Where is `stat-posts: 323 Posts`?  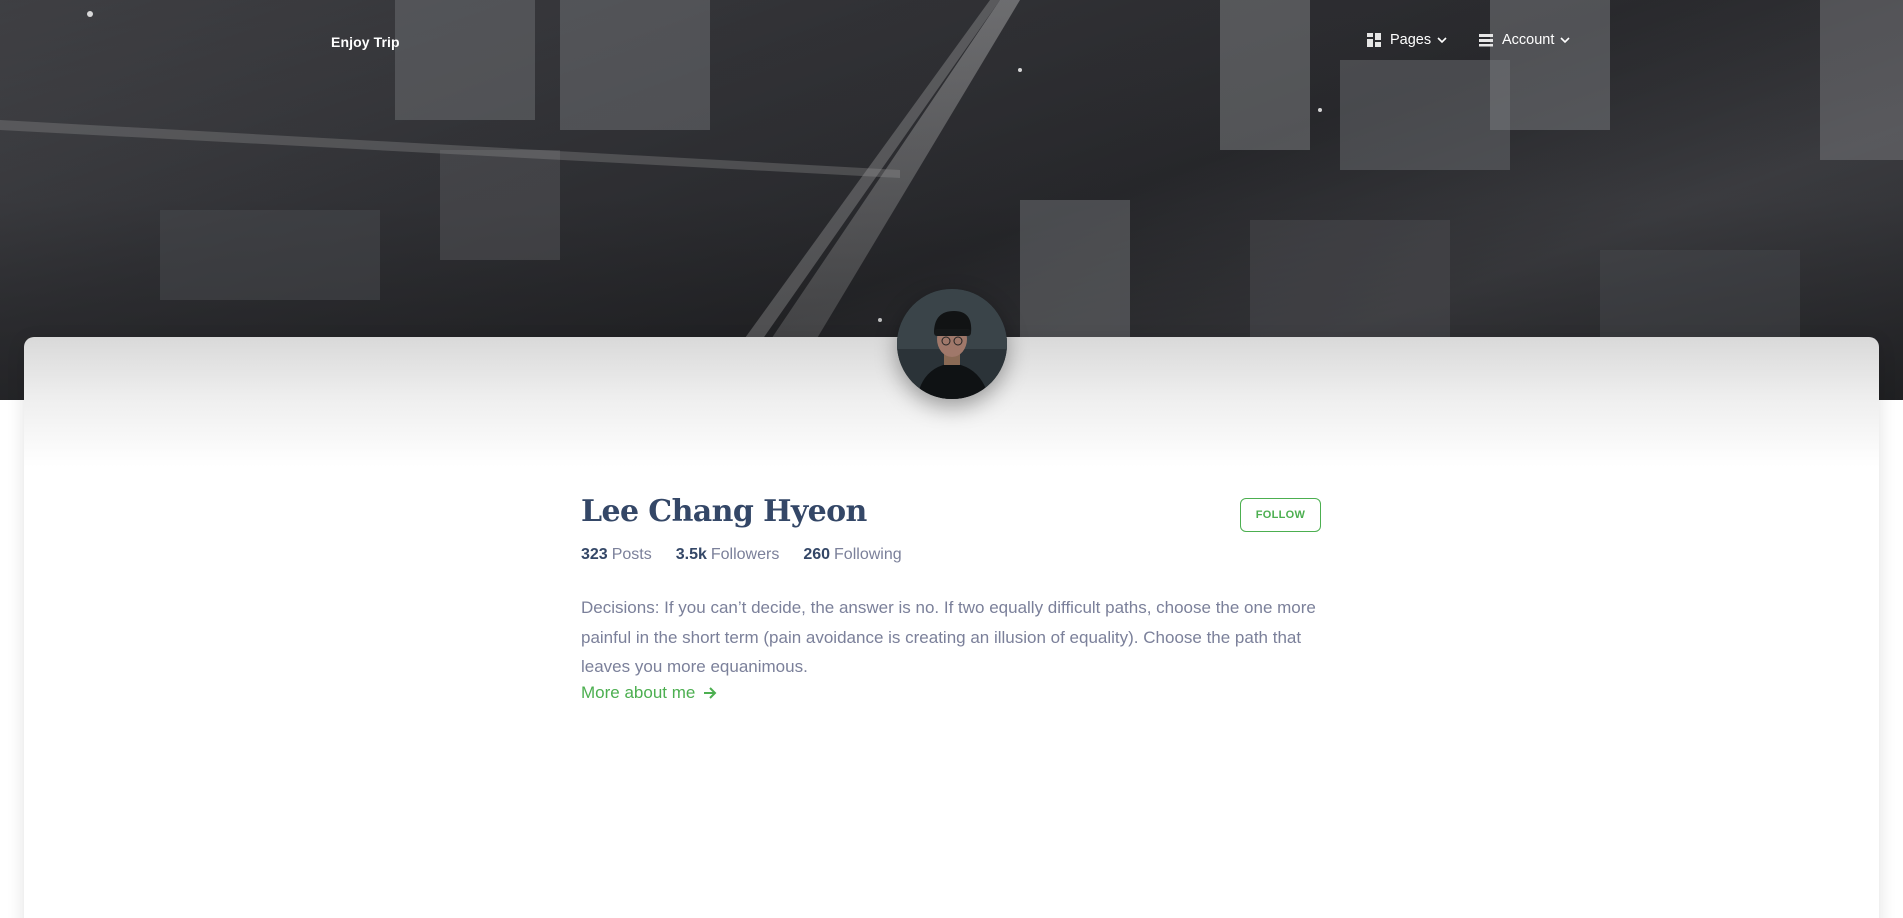
stat-posts: 323 Posts is located at coordinates (616, 555).